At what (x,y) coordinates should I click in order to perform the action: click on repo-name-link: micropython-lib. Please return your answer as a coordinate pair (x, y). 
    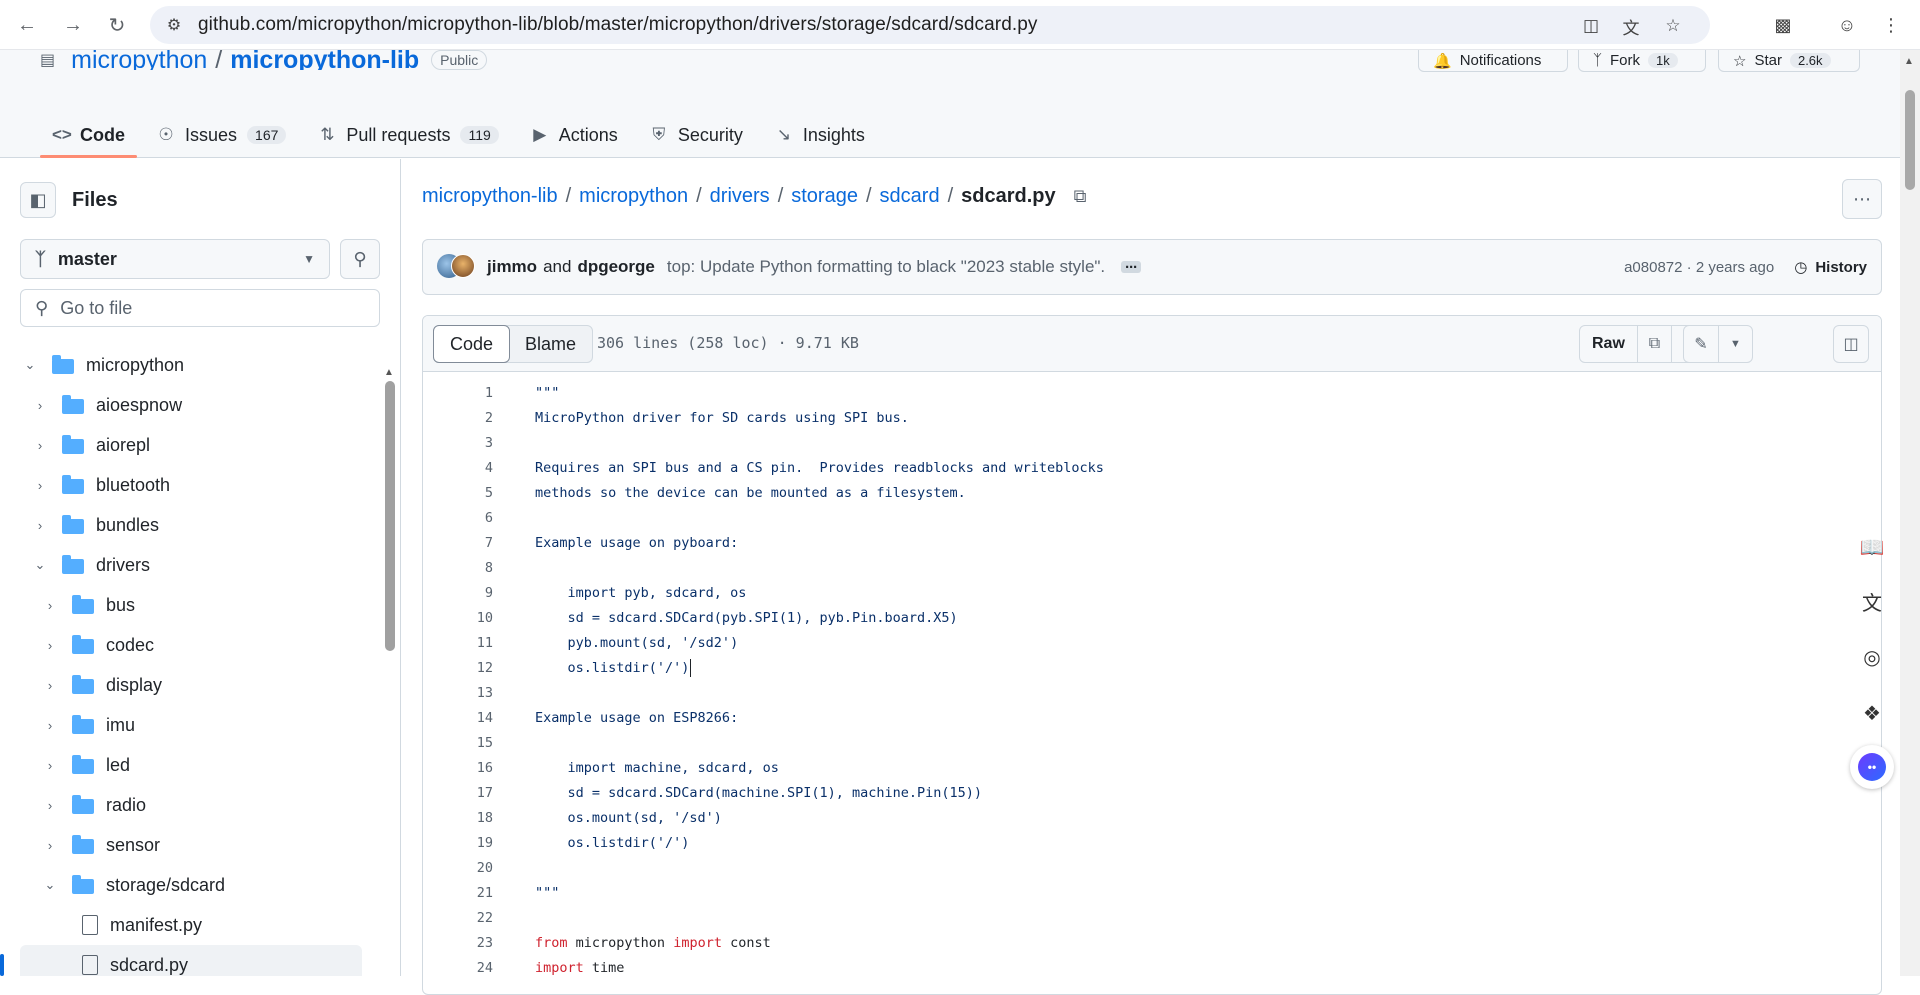
    Looking at the image, I should click on (324, 60).